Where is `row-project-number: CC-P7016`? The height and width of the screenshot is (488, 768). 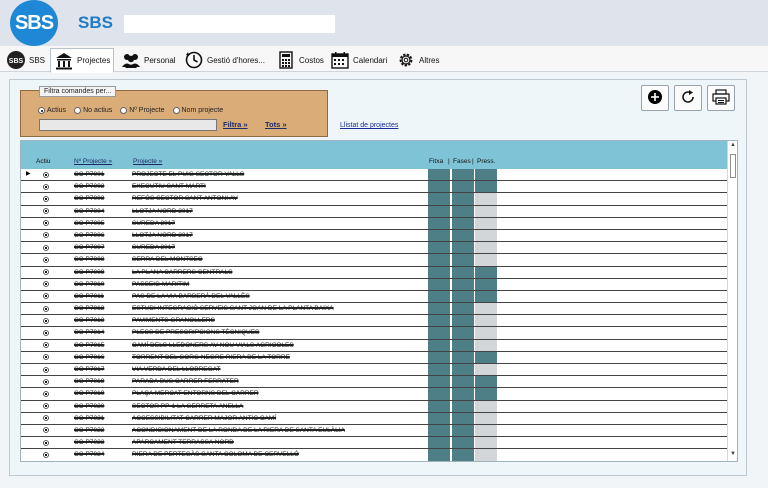 row-project-number: CC-P7016 is located at coordinates (89, 357).